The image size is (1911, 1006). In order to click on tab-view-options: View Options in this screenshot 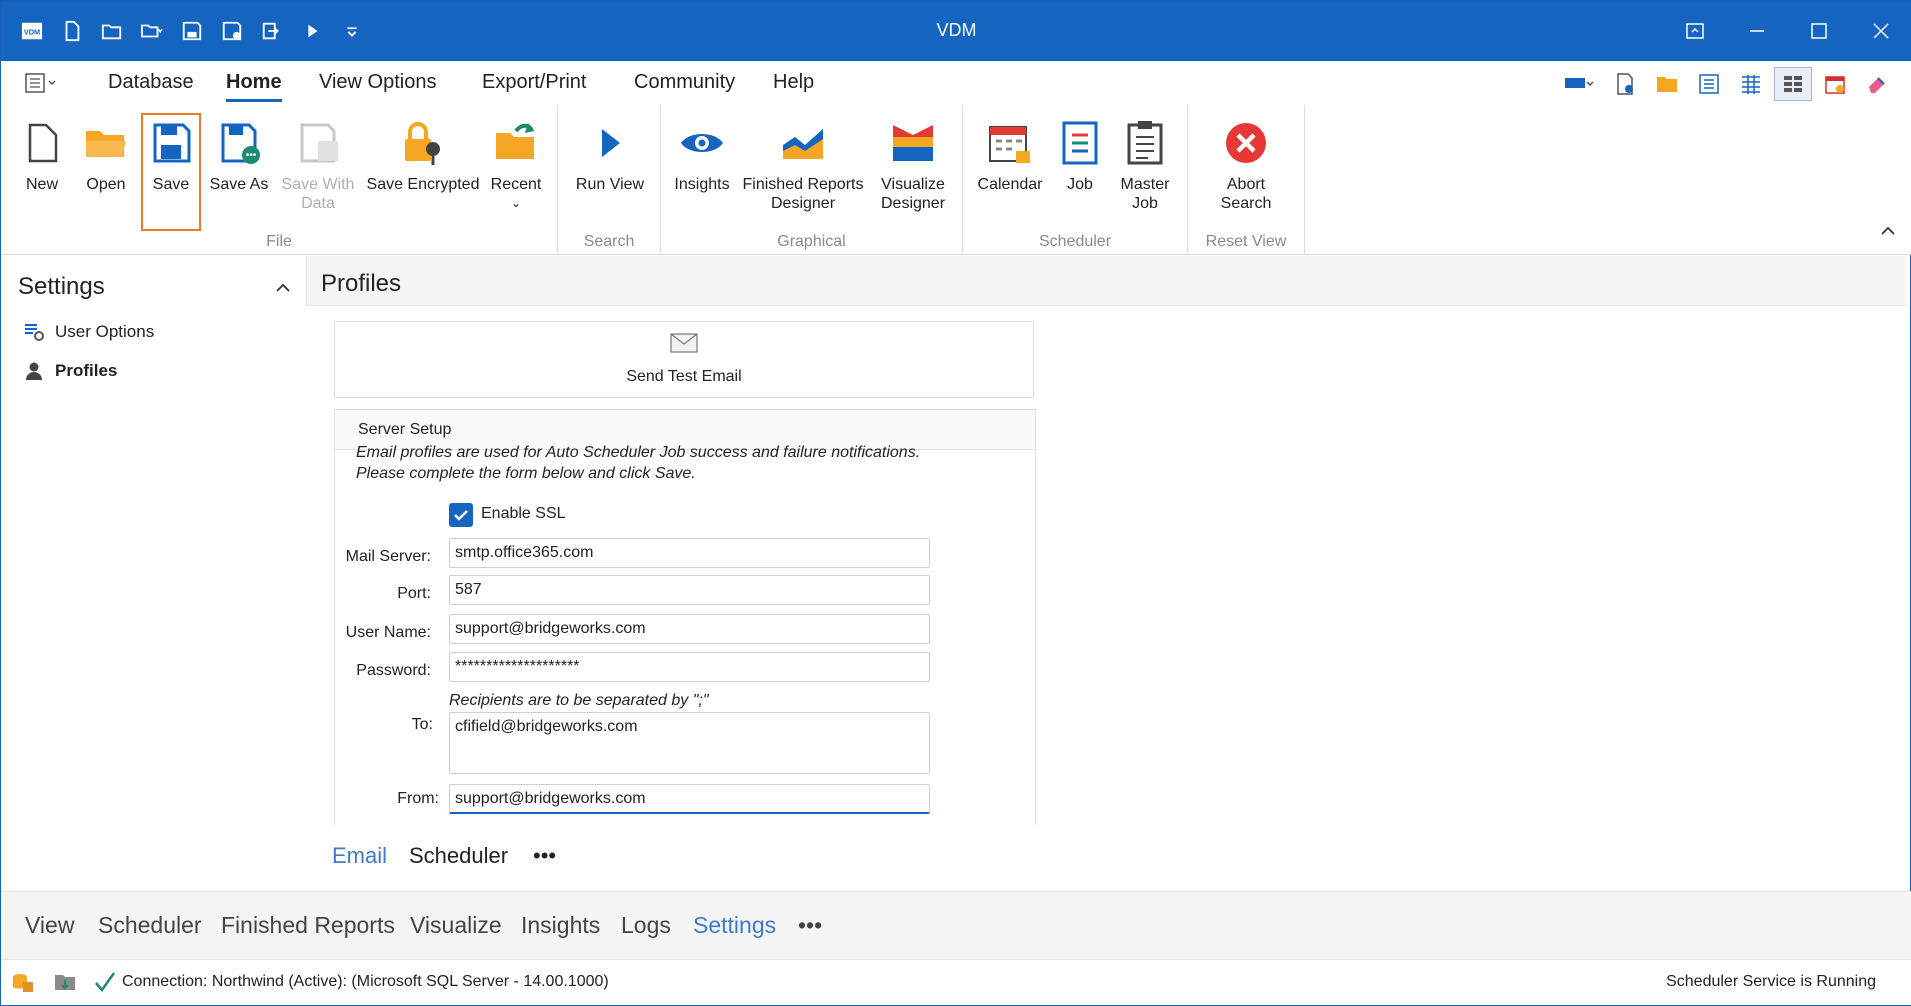, I will do `click(377, 82)`.